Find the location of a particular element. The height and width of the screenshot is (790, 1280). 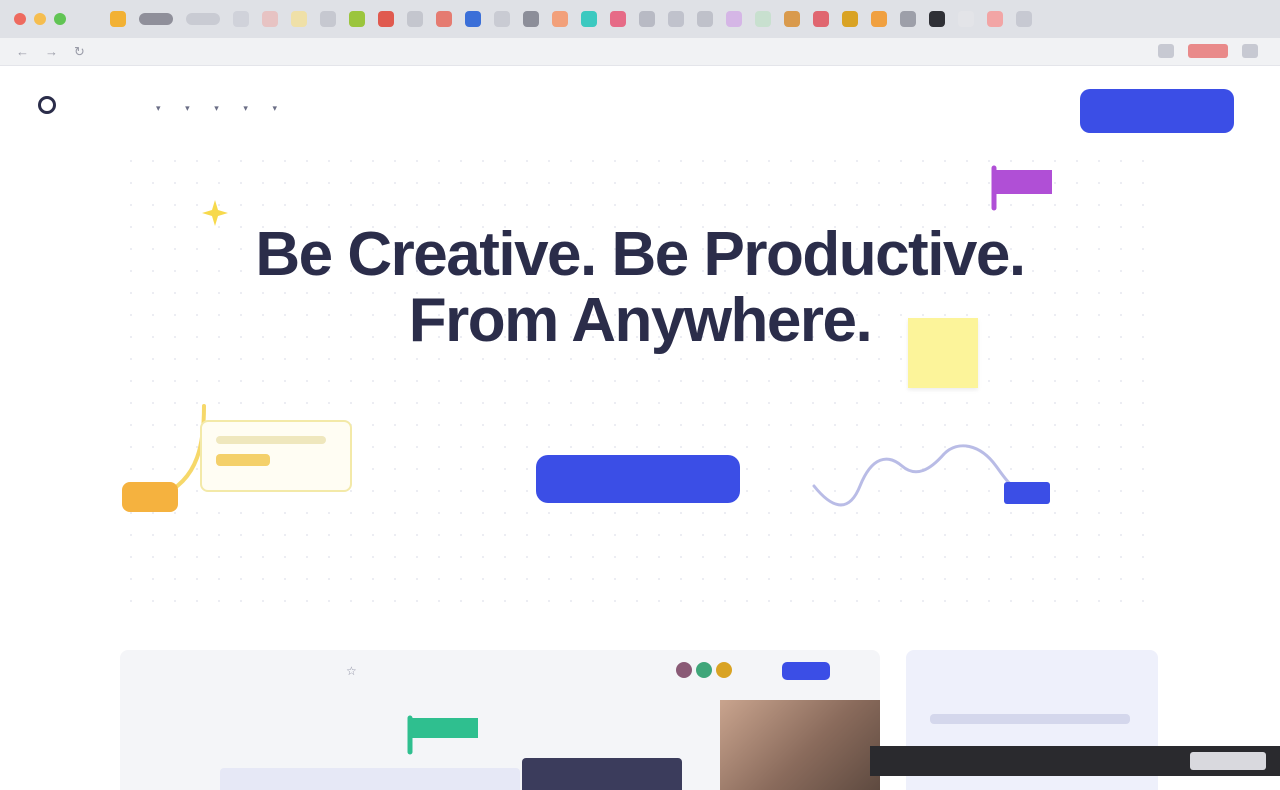

squiggle-line is located at coordinates (931, 475).